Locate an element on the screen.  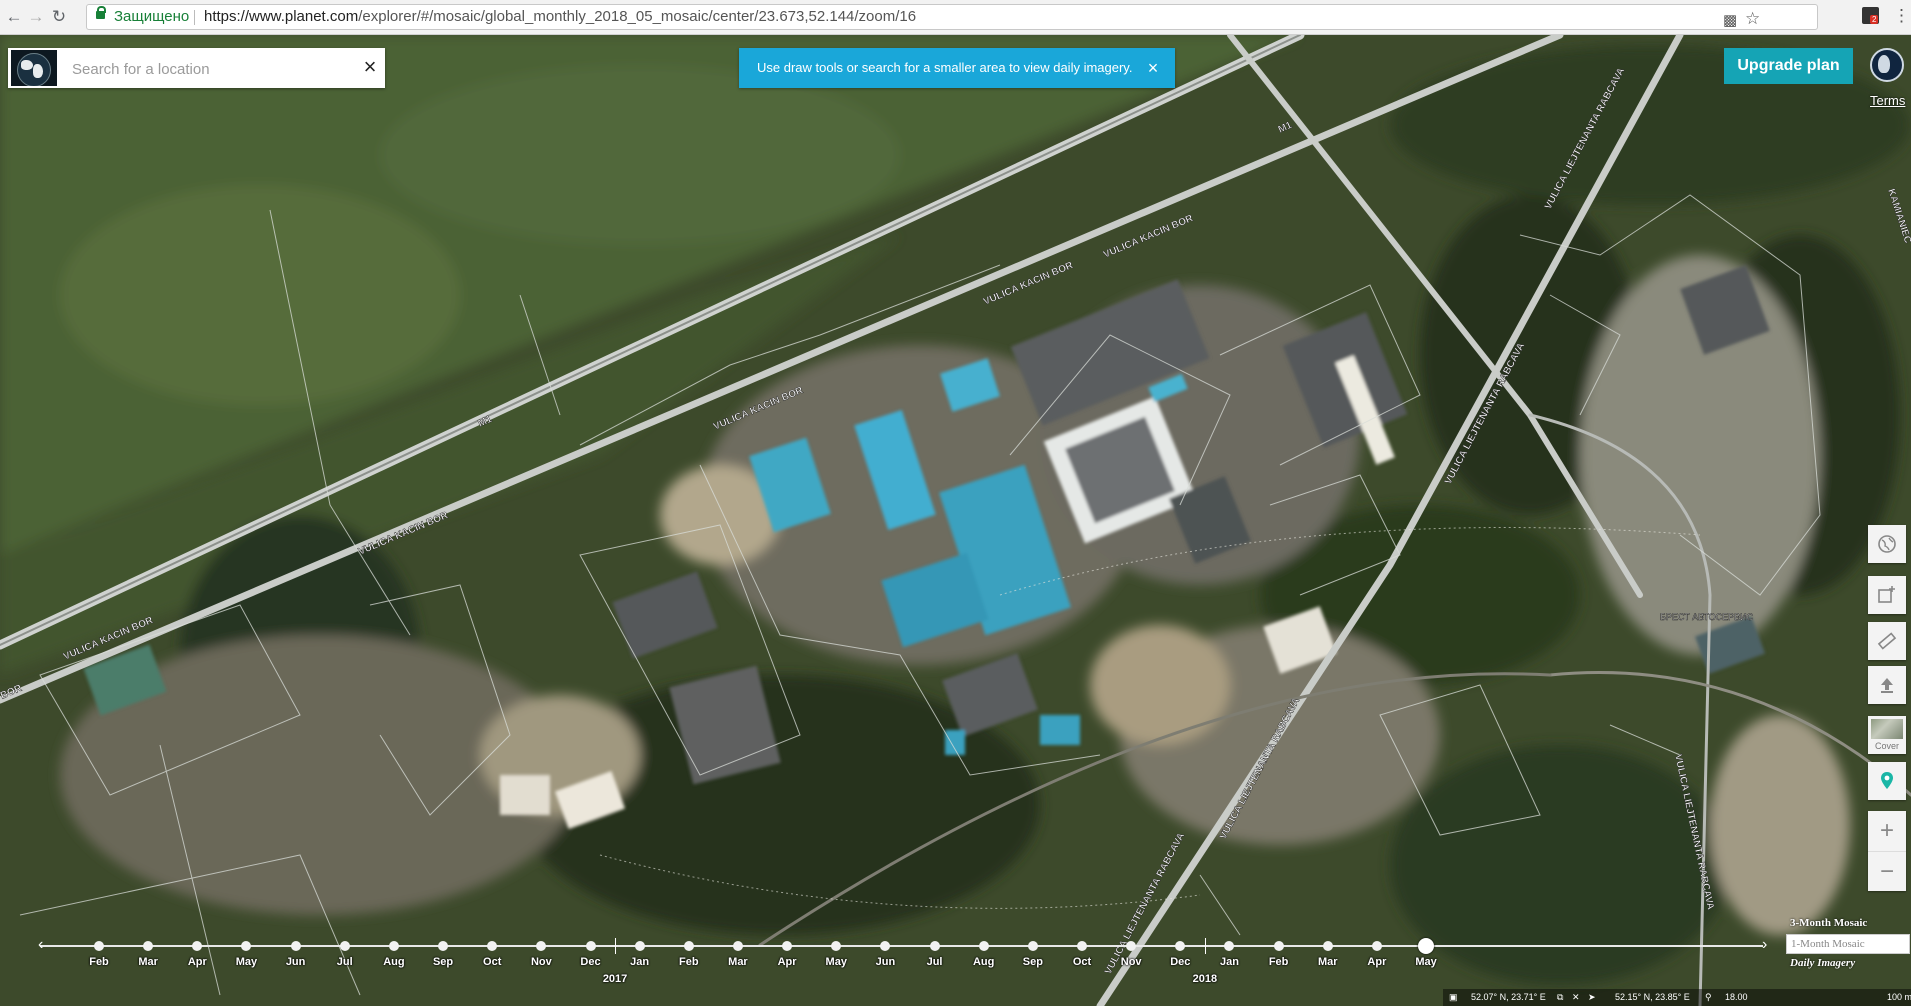
zoom-out-button: − is located at coordinates (1887, 871).